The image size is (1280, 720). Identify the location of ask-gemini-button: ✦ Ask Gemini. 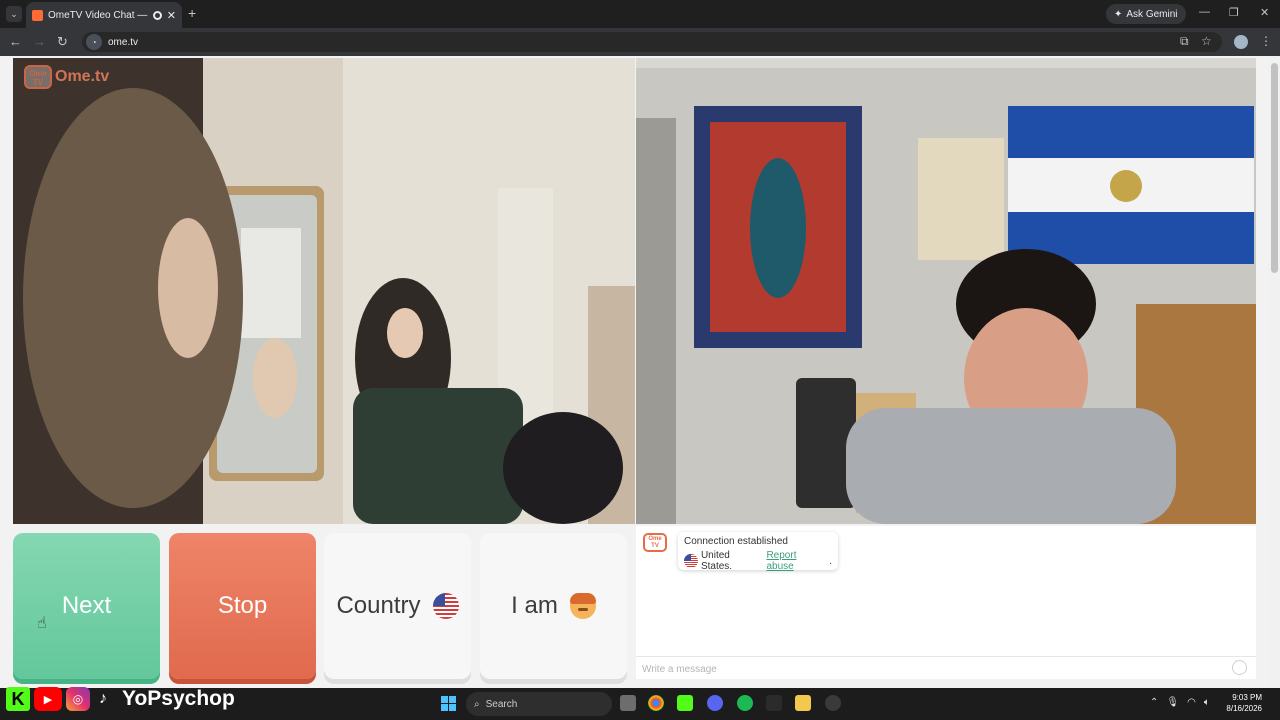
(1146, 14).